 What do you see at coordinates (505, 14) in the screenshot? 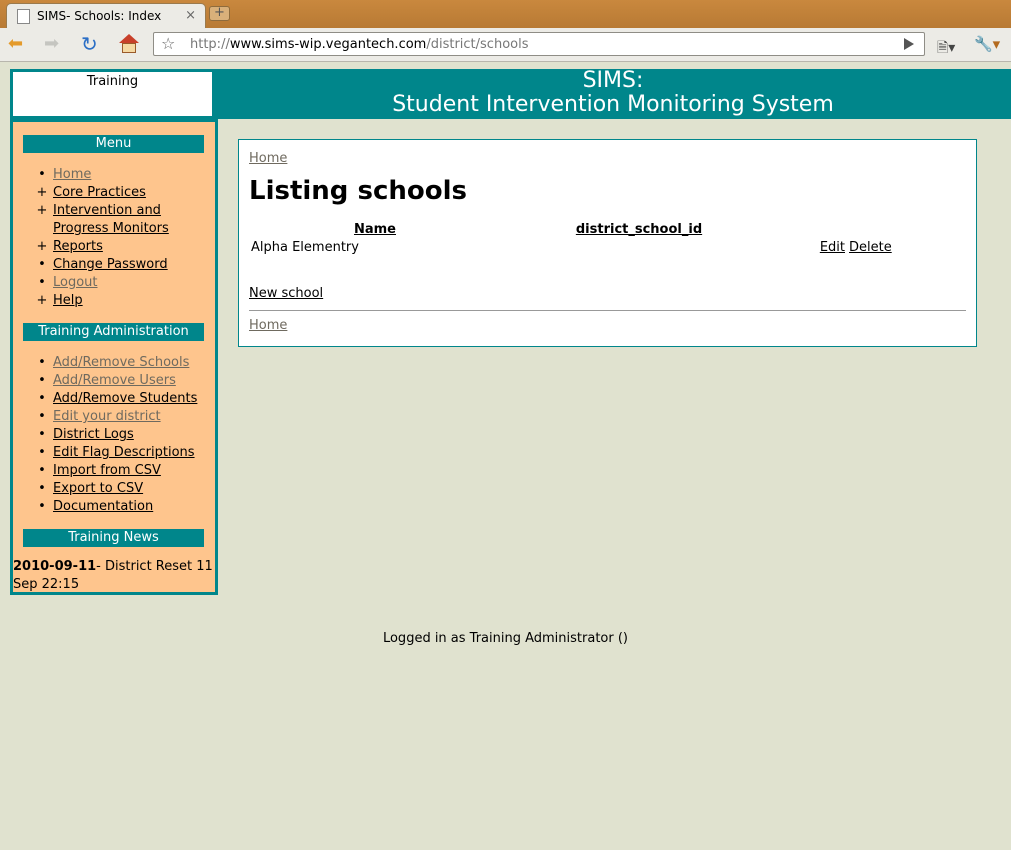
I see `browser-tab-bar: SIMS- Schools: Index × +` at bounding box center [505, 14].